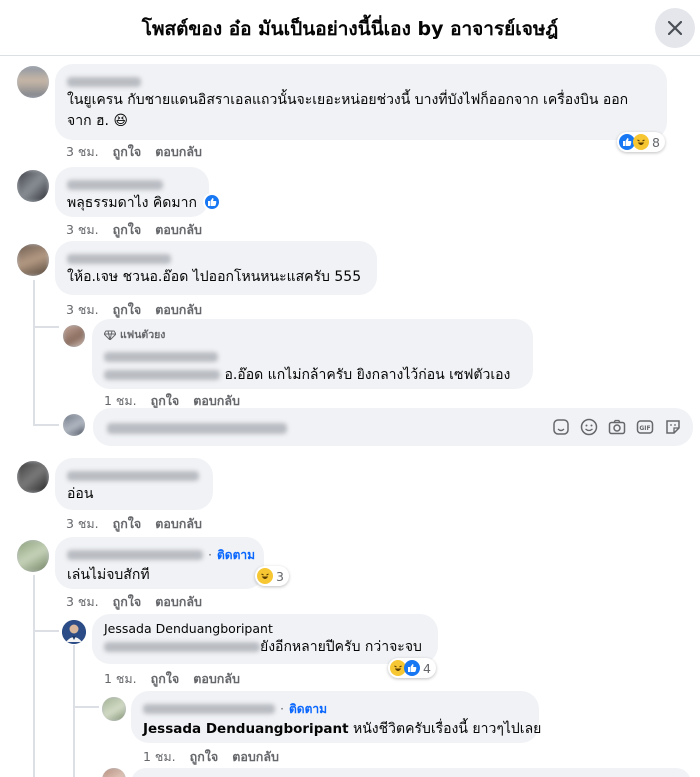 The image size is (700, 777). What do you see at coordinates (393, 427) in the screenshot?
I see `reply-composer-input: GIF` at bounding box center [393, 427].